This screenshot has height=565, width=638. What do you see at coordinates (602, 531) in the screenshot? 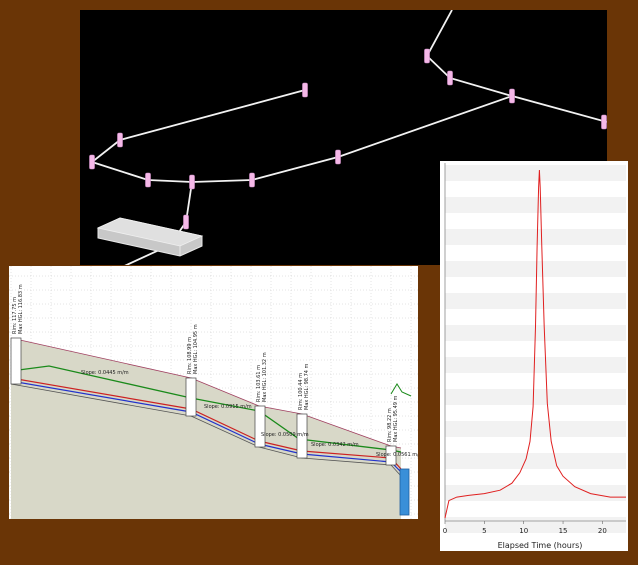
I see `x-tick-label: 20` at bounding box center [602, 531].